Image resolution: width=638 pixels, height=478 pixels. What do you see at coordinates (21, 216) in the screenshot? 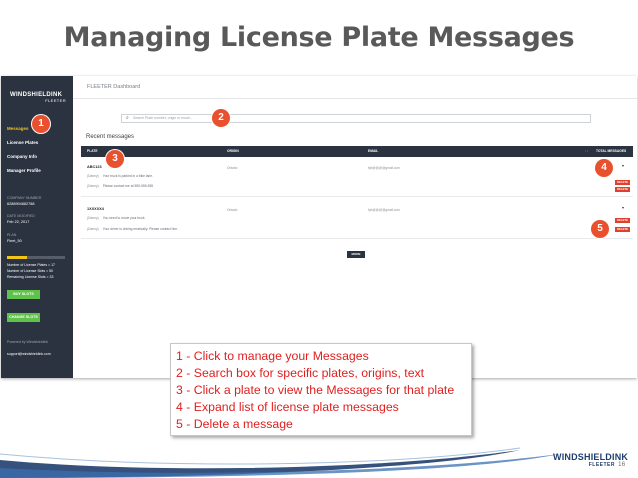
I see `date-modified-label: DATE MODIFIED` at bounding box center [21, 216].